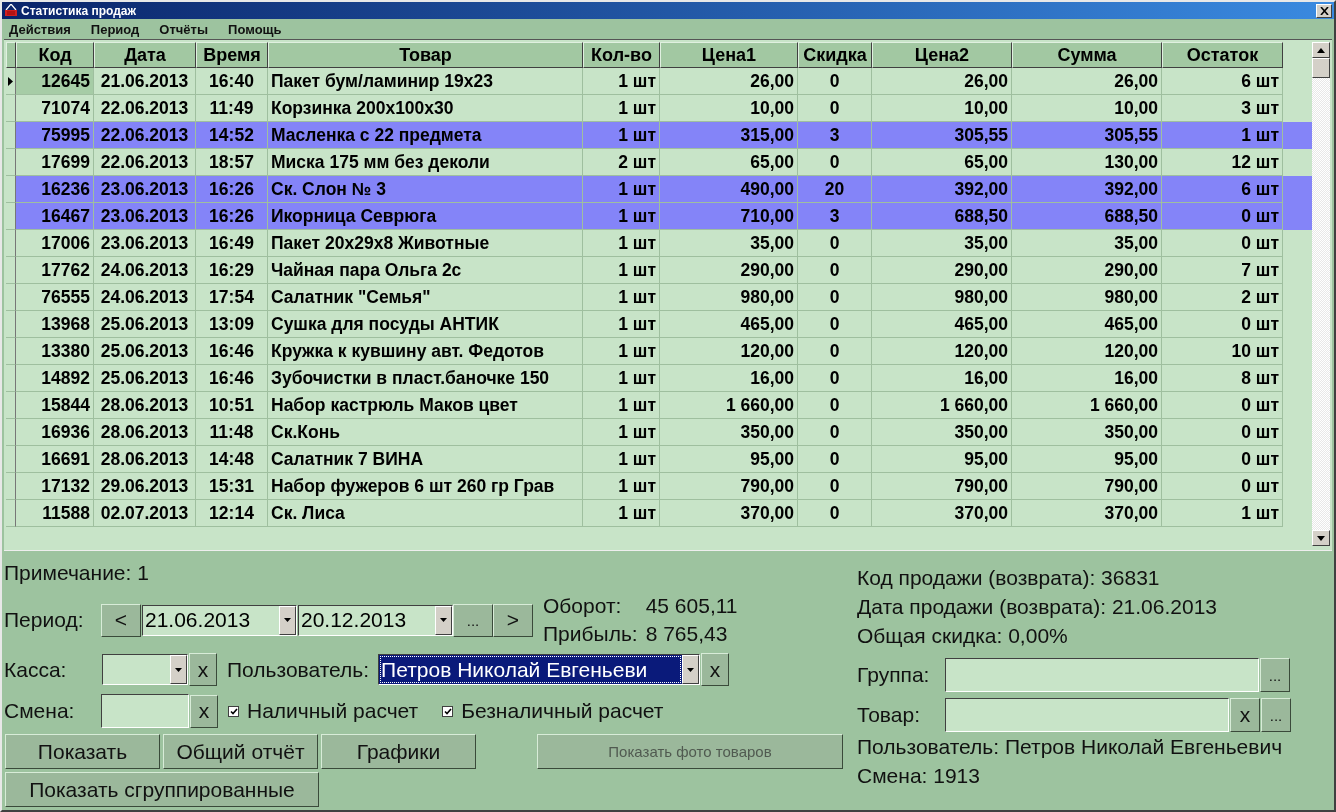  I want to click on table-cell: 14:48, so click(232, 459).